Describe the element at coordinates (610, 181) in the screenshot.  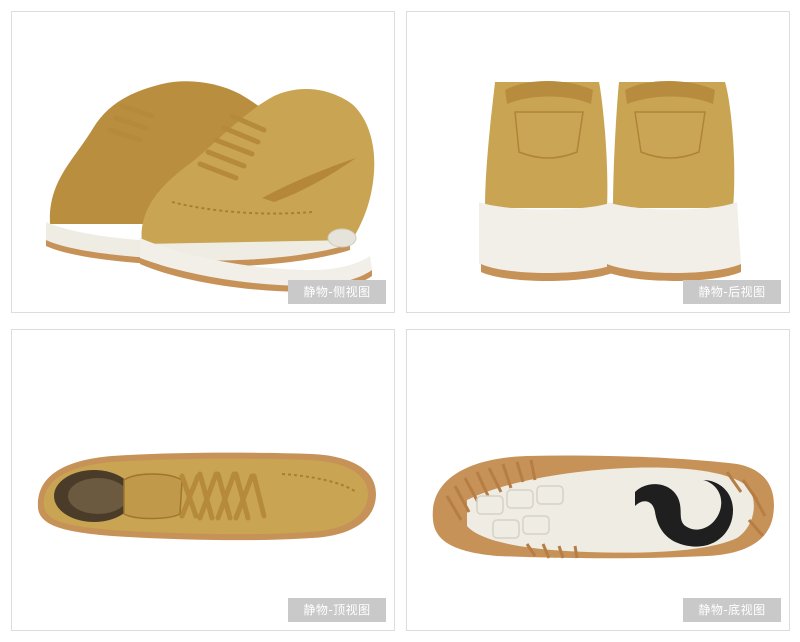
I see `sneaker-back-view-image` at that location.